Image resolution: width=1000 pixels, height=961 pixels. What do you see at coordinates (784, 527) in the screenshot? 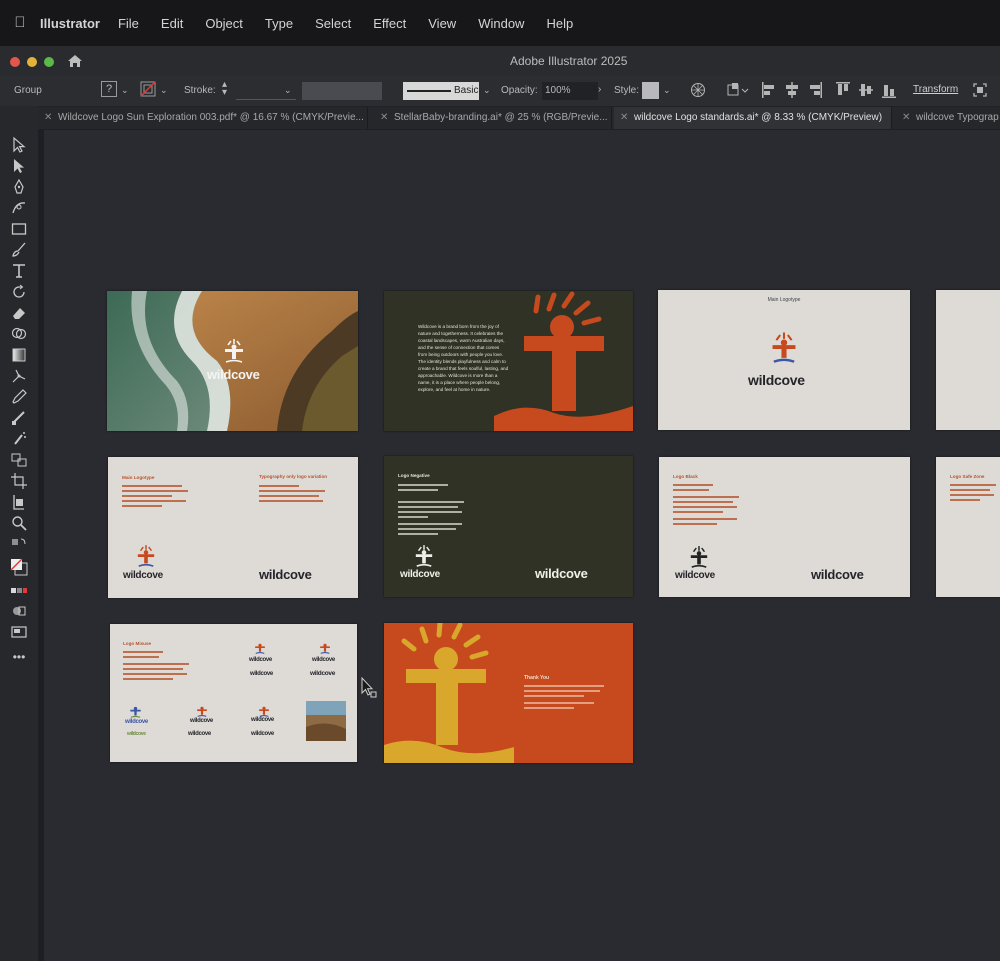
I see `artboard-logo-black: Logo Black wildcove wildcove` at bounding box center [784, 527].